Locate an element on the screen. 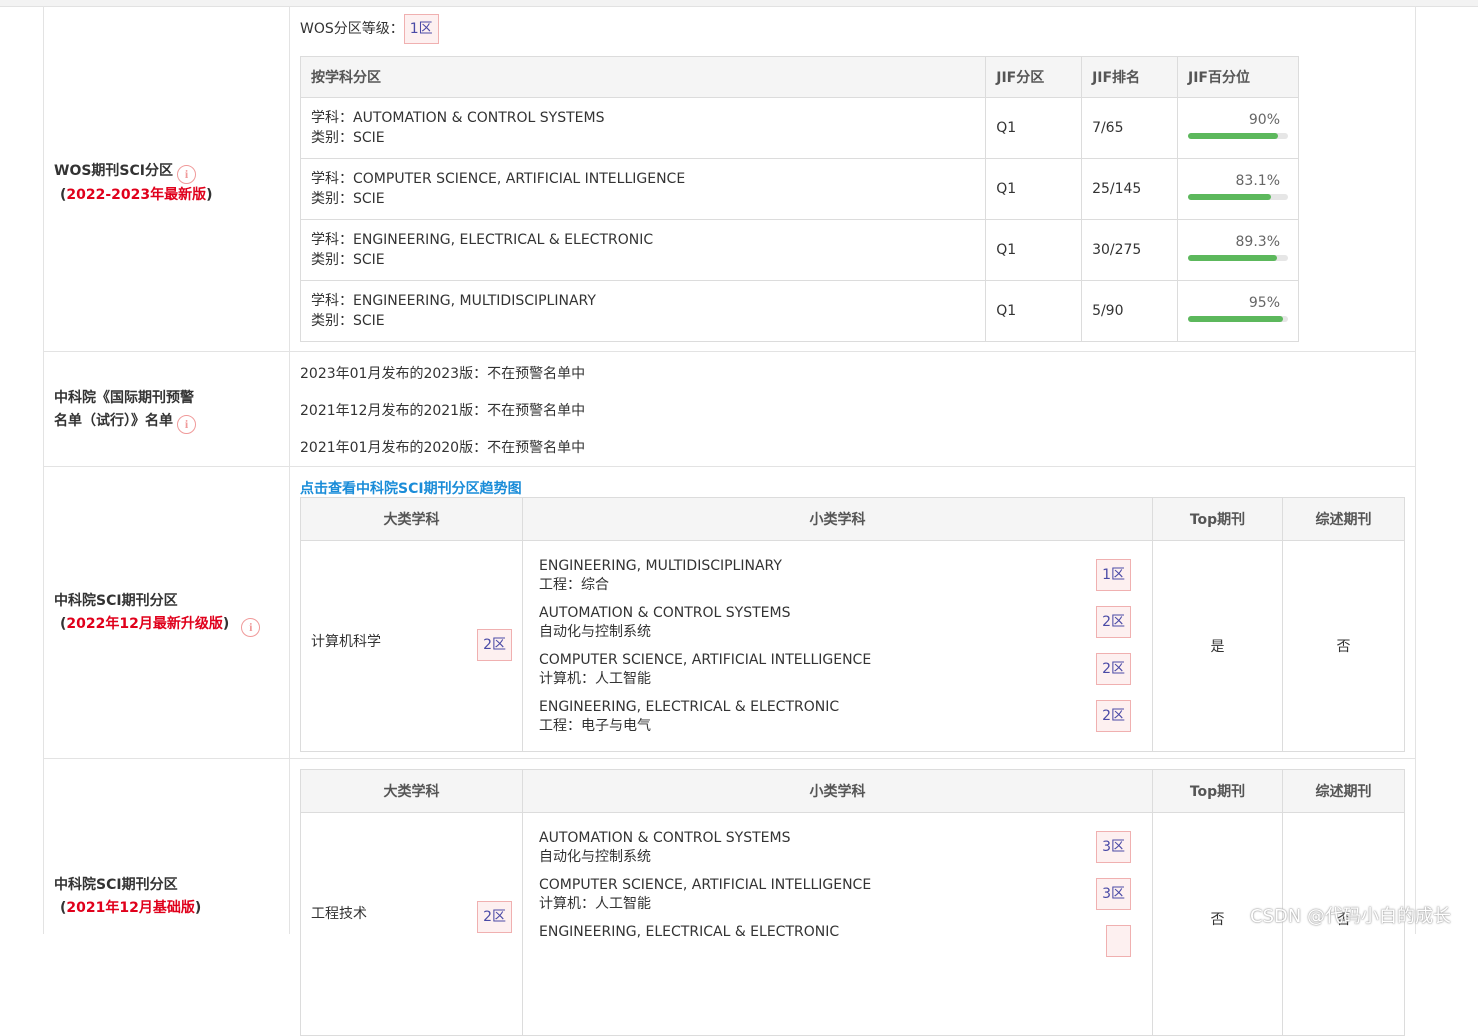  subject-name: 学科：AUTOMATION & CONTROL SYSTEMS is located at coordinates (458, 118).